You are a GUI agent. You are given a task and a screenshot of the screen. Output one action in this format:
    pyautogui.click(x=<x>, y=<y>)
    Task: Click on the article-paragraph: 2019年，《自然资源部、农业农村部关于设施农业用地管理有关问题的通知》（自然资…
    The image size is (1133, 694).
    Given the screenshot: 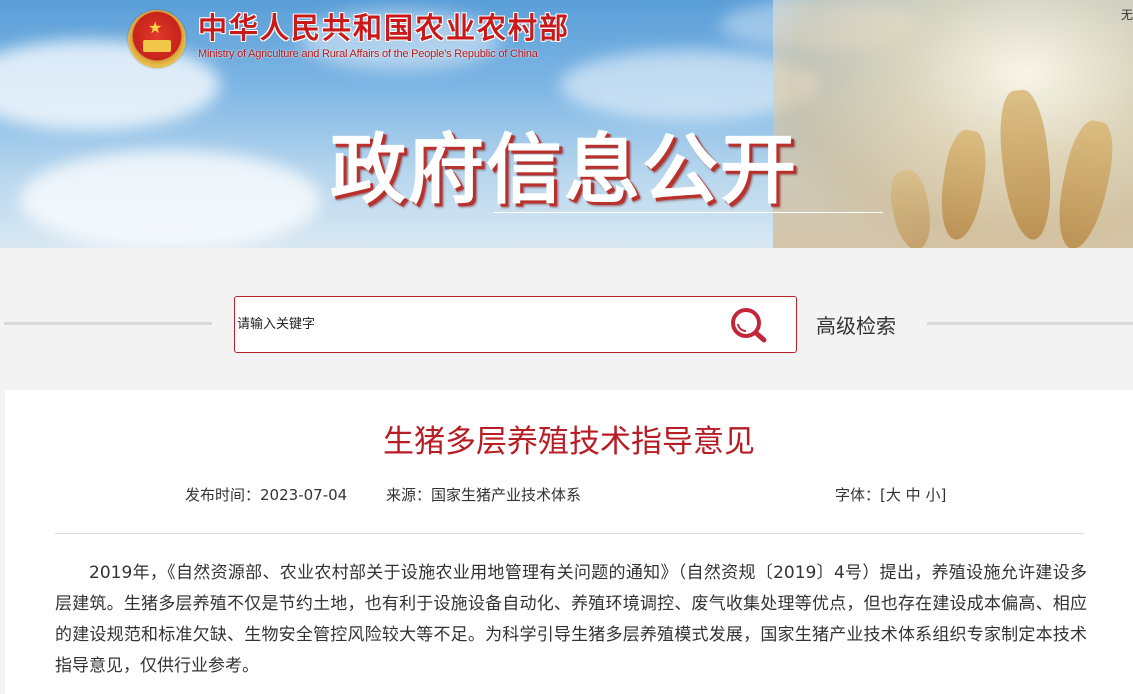 What is the action you would take?
    pyautogui.click(x=571, y=619)
    